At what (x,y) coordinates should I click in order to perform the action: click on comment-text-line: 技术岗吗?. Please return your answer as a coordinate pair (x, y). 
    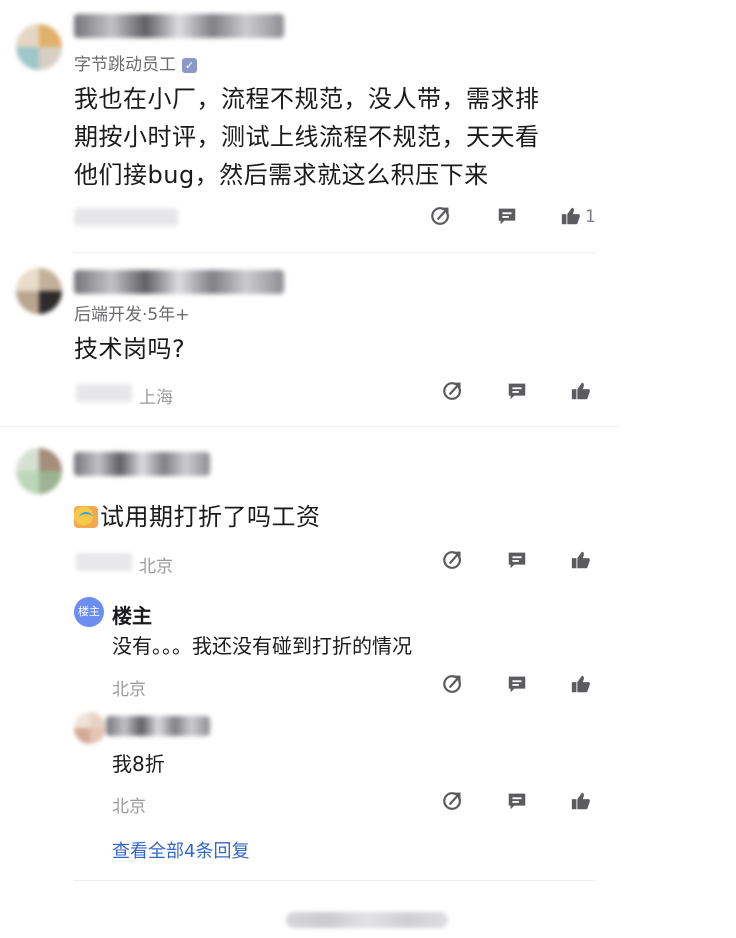
    Looking at the image, I should click on (130, 349).